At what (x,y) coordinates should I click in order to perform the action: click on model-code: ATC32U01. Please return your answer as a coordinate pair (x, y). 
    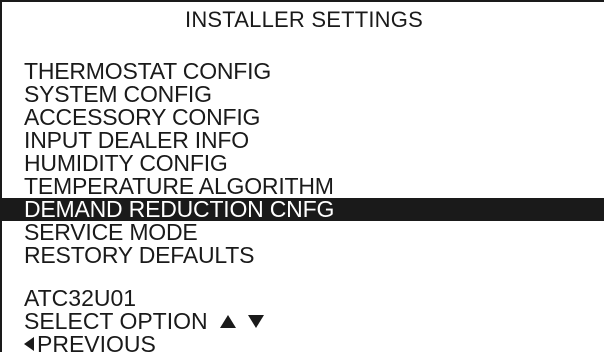
    Looking at the image, I should click on (80, 298).